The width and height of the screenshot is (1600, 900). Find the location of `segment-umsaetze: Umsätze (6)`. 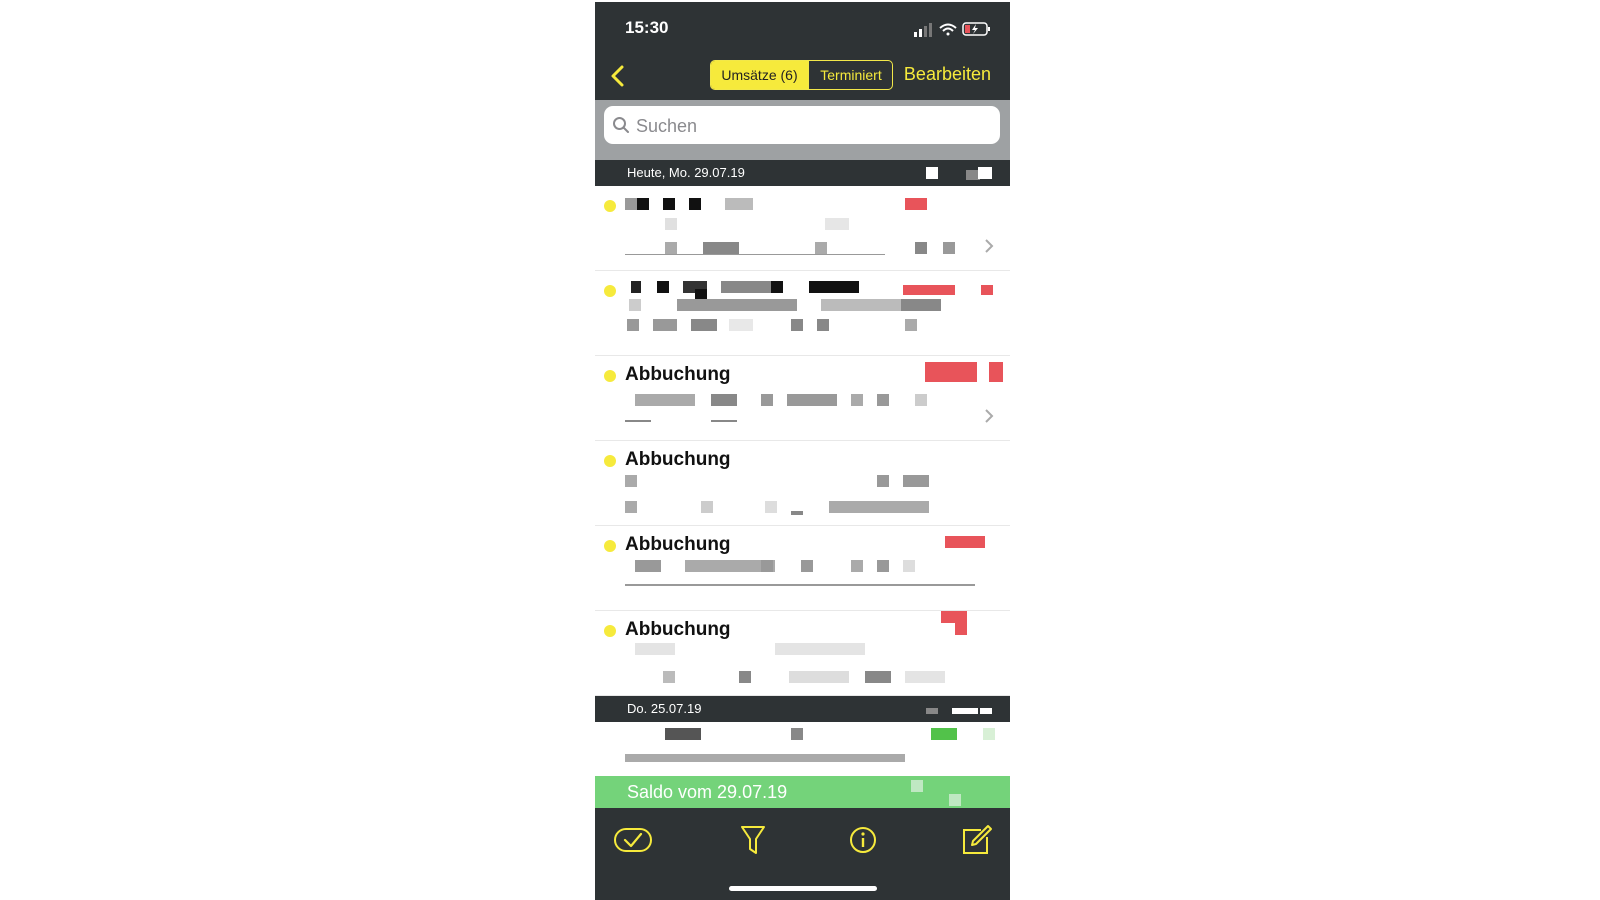

segment-umsaetze: Umsätze (6) is located at coordinates (759, 75).